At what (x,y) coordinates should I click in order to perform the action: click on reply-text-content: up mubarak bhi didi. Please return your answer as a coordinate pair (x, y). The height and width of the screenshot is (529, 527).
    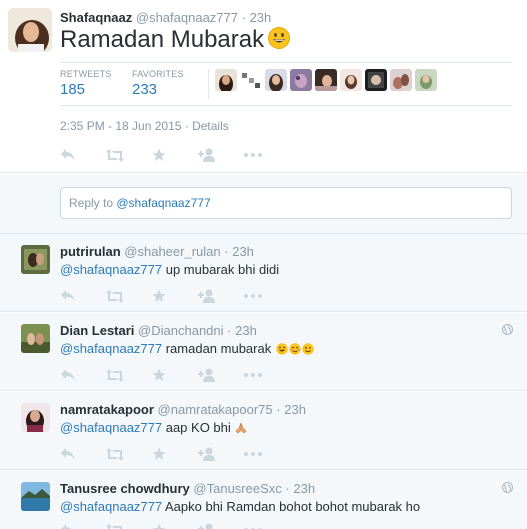
    Looking at the image, I should click on (221, 269).